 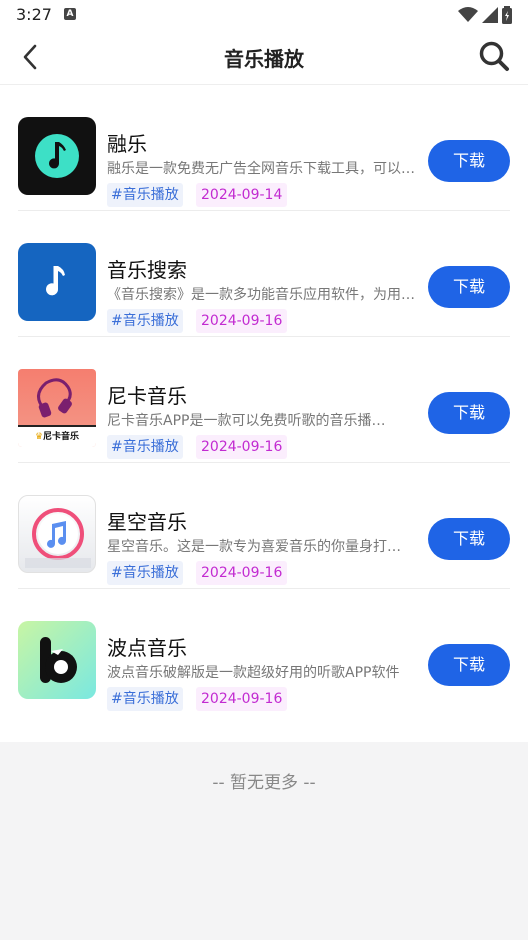 What do you see at coordinates (262, 295) in the screenshot?
I see `app-description: 《音乐搜索》是一款多功能音乐应用软件，为用户提供海量音乐资源` at bounding box center [262, 295].